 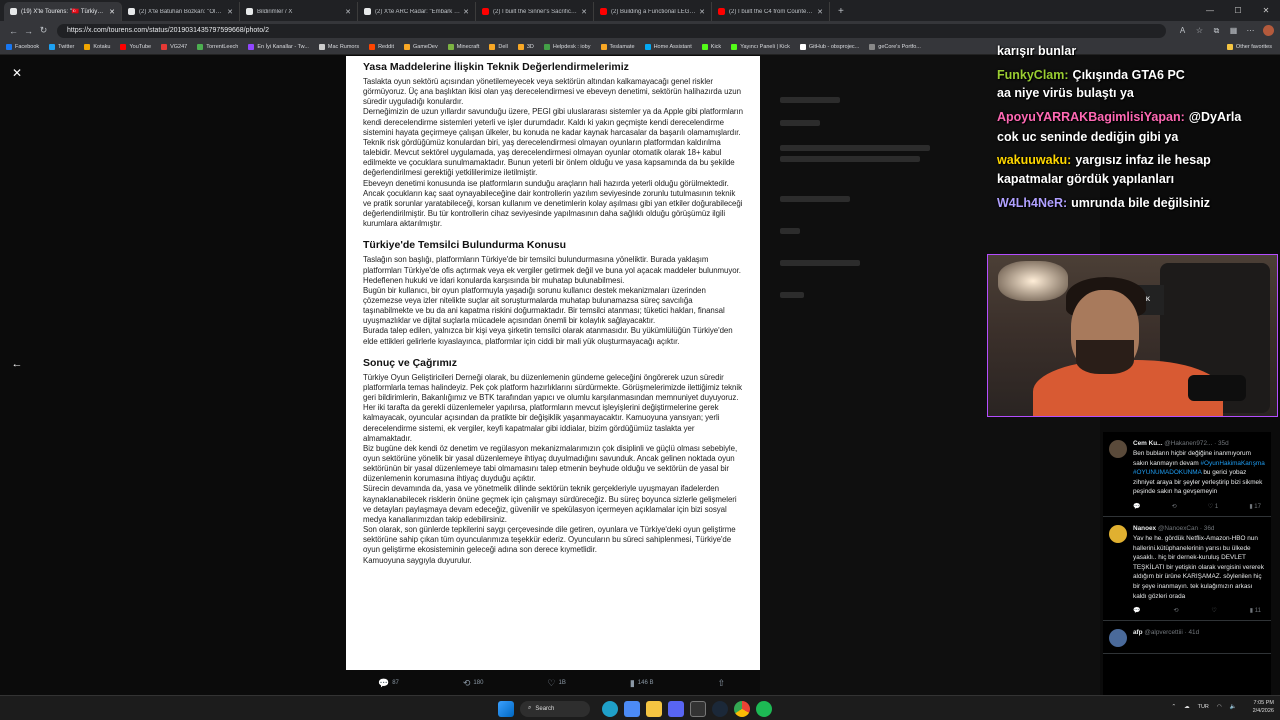 I want to click on clock: 7:05 PM 2/4/2026, so click(x=1259, y=707).